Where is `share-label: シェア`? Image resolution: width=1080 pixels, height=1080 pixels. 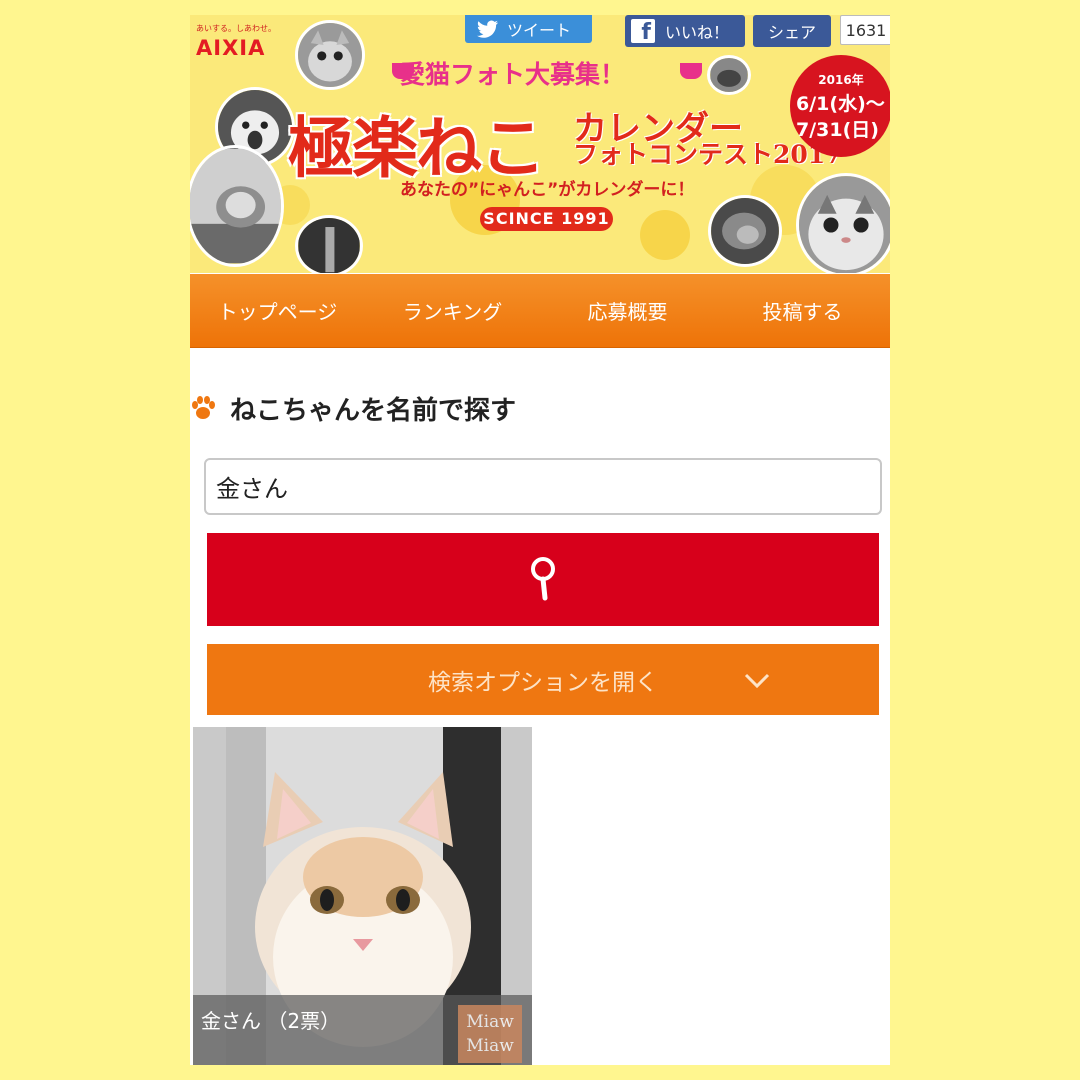
share-label: シェア is located at coordinates (791, 32).